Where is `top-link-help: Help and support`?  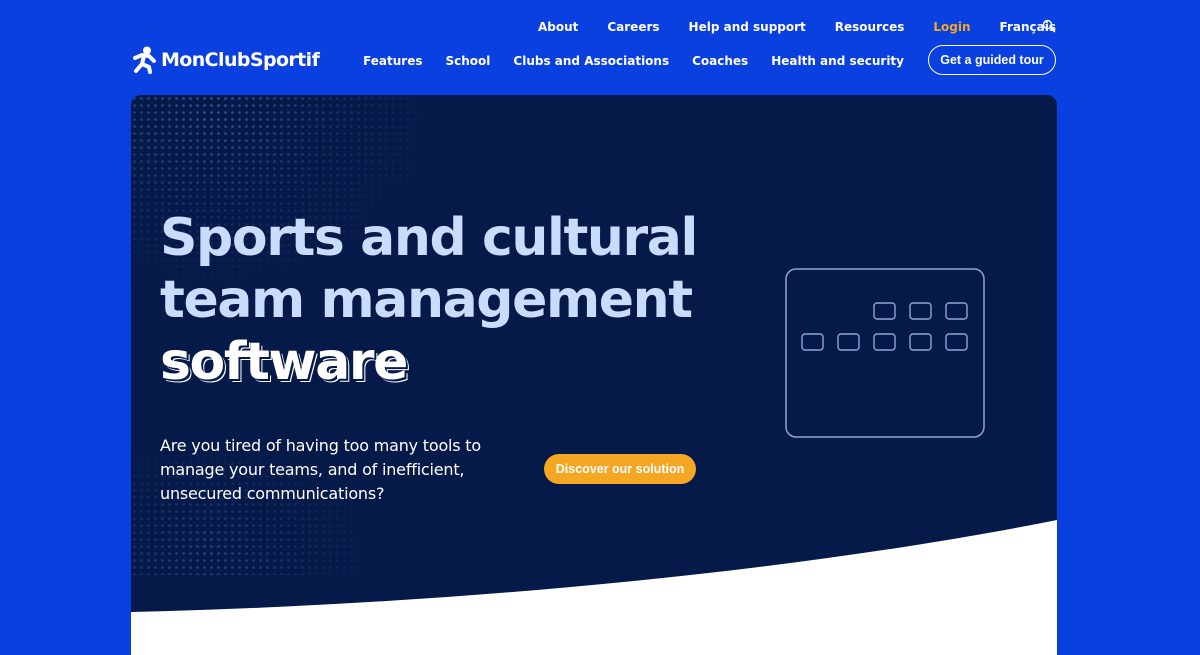
top-link-help: Help and support is located at coordinates (747, 27).